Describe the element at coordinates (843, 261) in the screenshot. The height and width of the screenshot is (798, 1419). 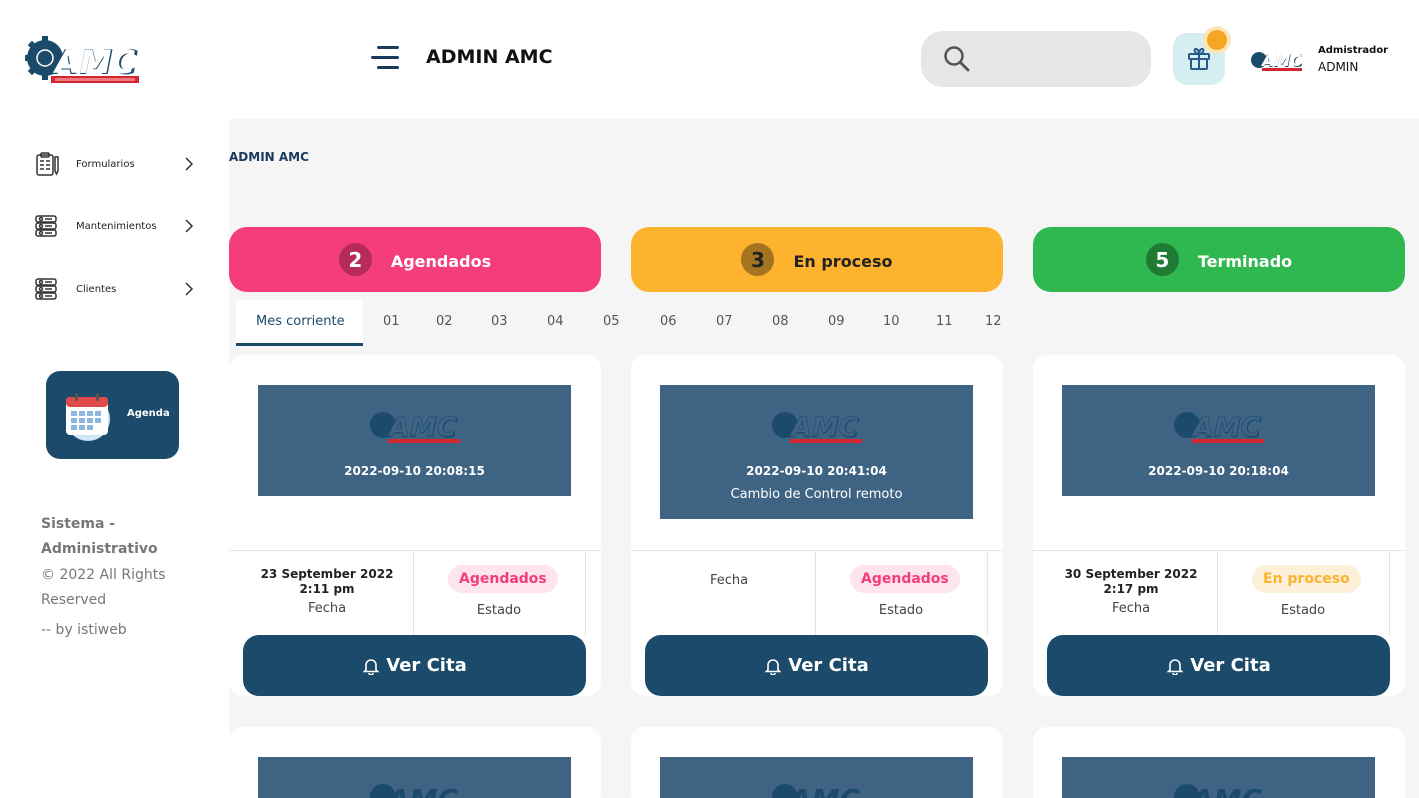
I see `stat-label: En proceso` at that location.